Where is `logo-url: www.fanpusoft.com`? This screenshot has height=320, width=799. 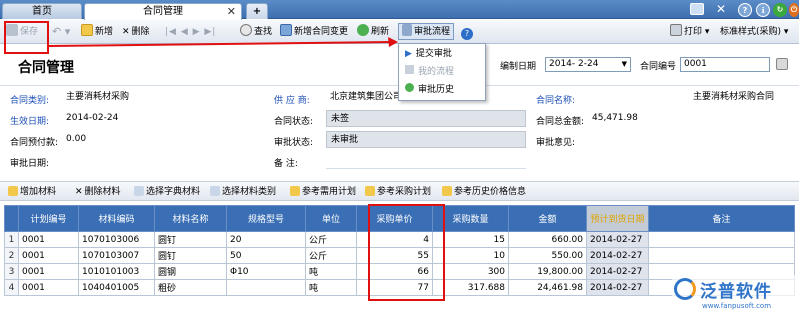
logo-url: www.fanpusoft.com is located at coordinates (737, 306).